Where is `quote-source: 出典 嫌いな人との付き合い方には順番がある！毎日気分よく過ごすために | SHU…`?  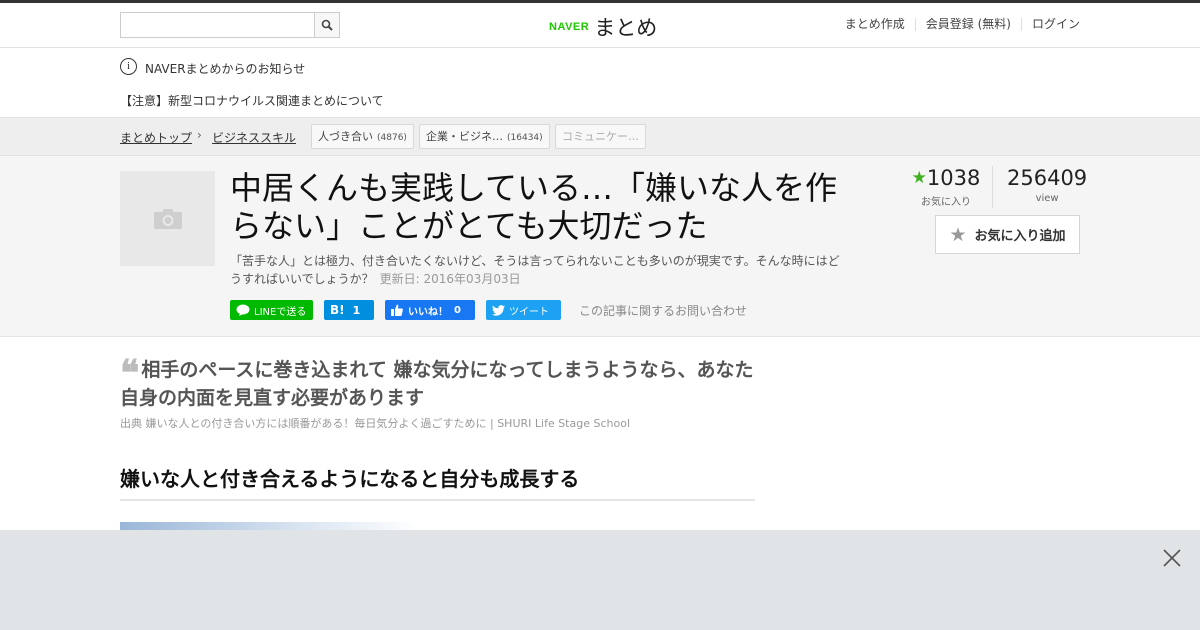 quote-source: 出典 嫌いな人との付き合い方には順番がある！毎日気分よく過ごすために | SHU… is located at coordinates (375, 423).